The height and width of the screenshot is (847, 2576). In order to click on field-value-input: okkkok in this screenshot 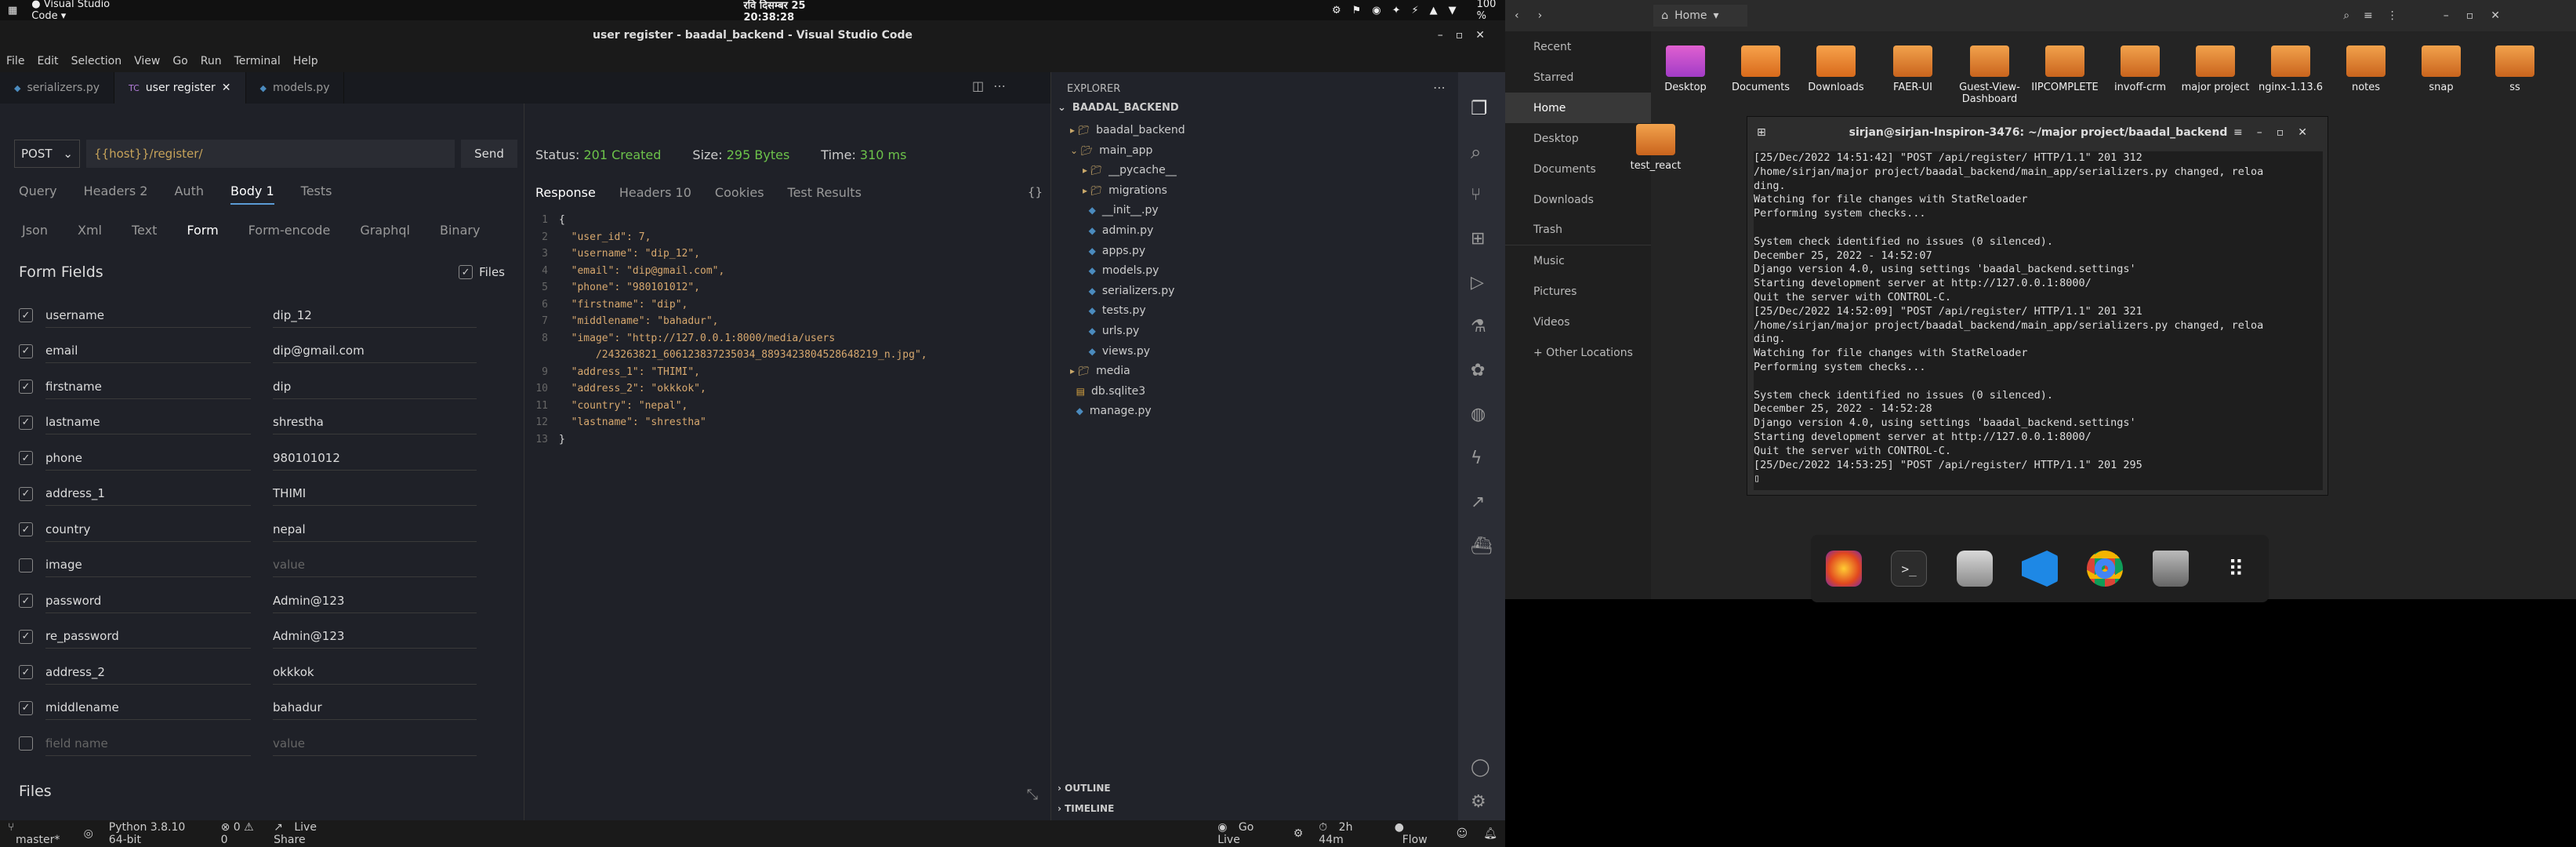, I will do `click(375, 672)`.